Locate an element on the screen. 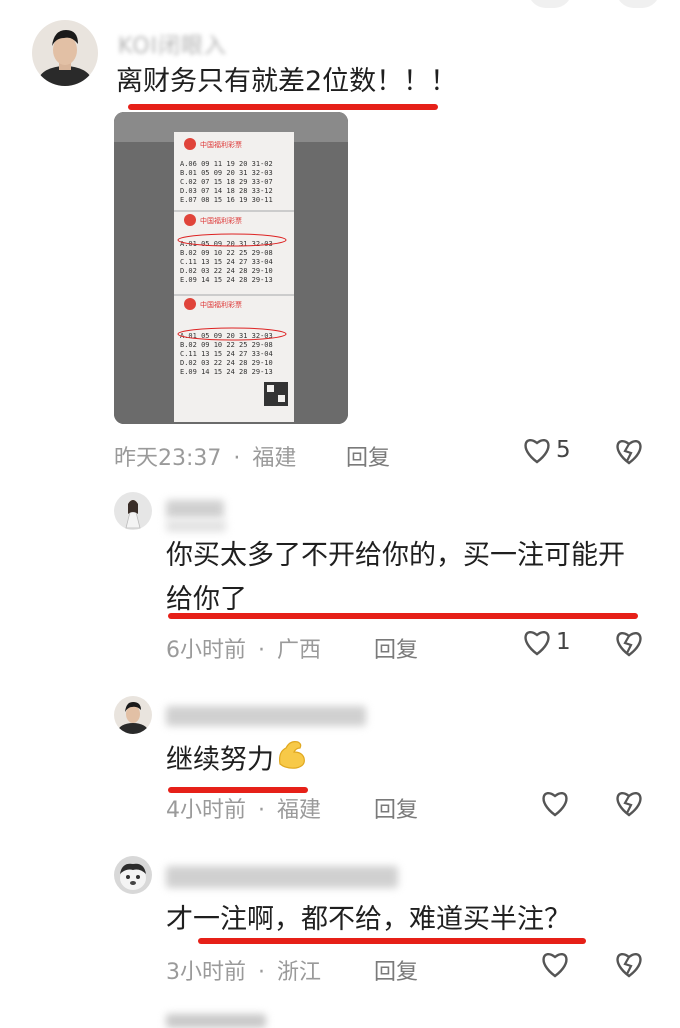  svg-text: A.06 09 11 19 20 31-02 is located at coordinates (226, 164).